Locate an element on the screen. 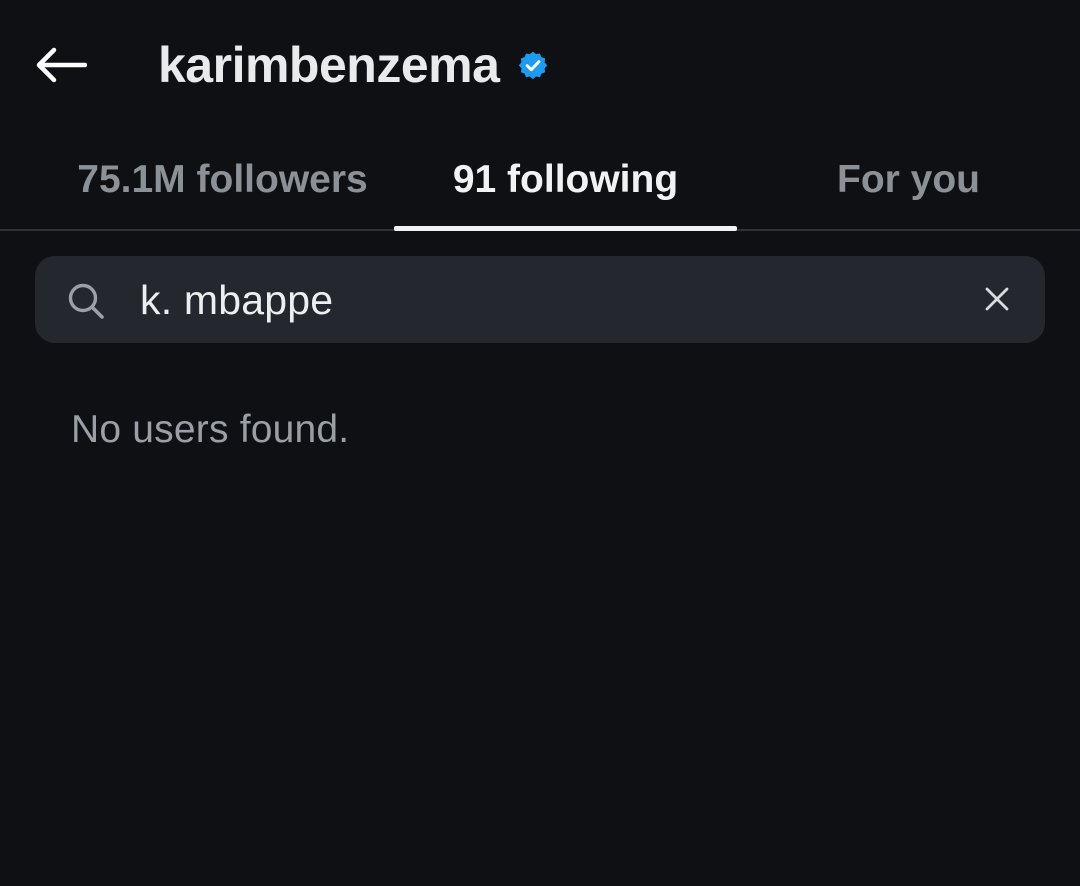 Image resolution: width=1080 pixels, height=886 pixels. tab-followers: 75.1M followers is located at coordinates (222, 179).